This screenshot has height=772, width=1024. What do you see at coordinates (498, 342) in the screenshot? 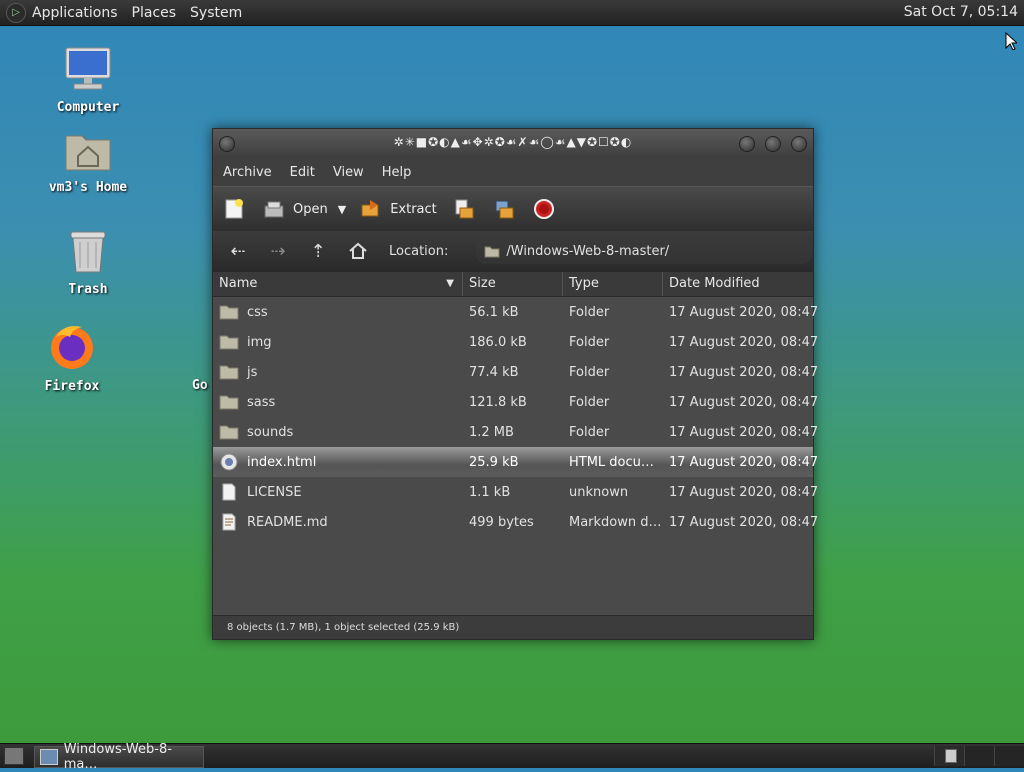
I see `file-size: 186.0 kB` at bounding box center [498, 342].